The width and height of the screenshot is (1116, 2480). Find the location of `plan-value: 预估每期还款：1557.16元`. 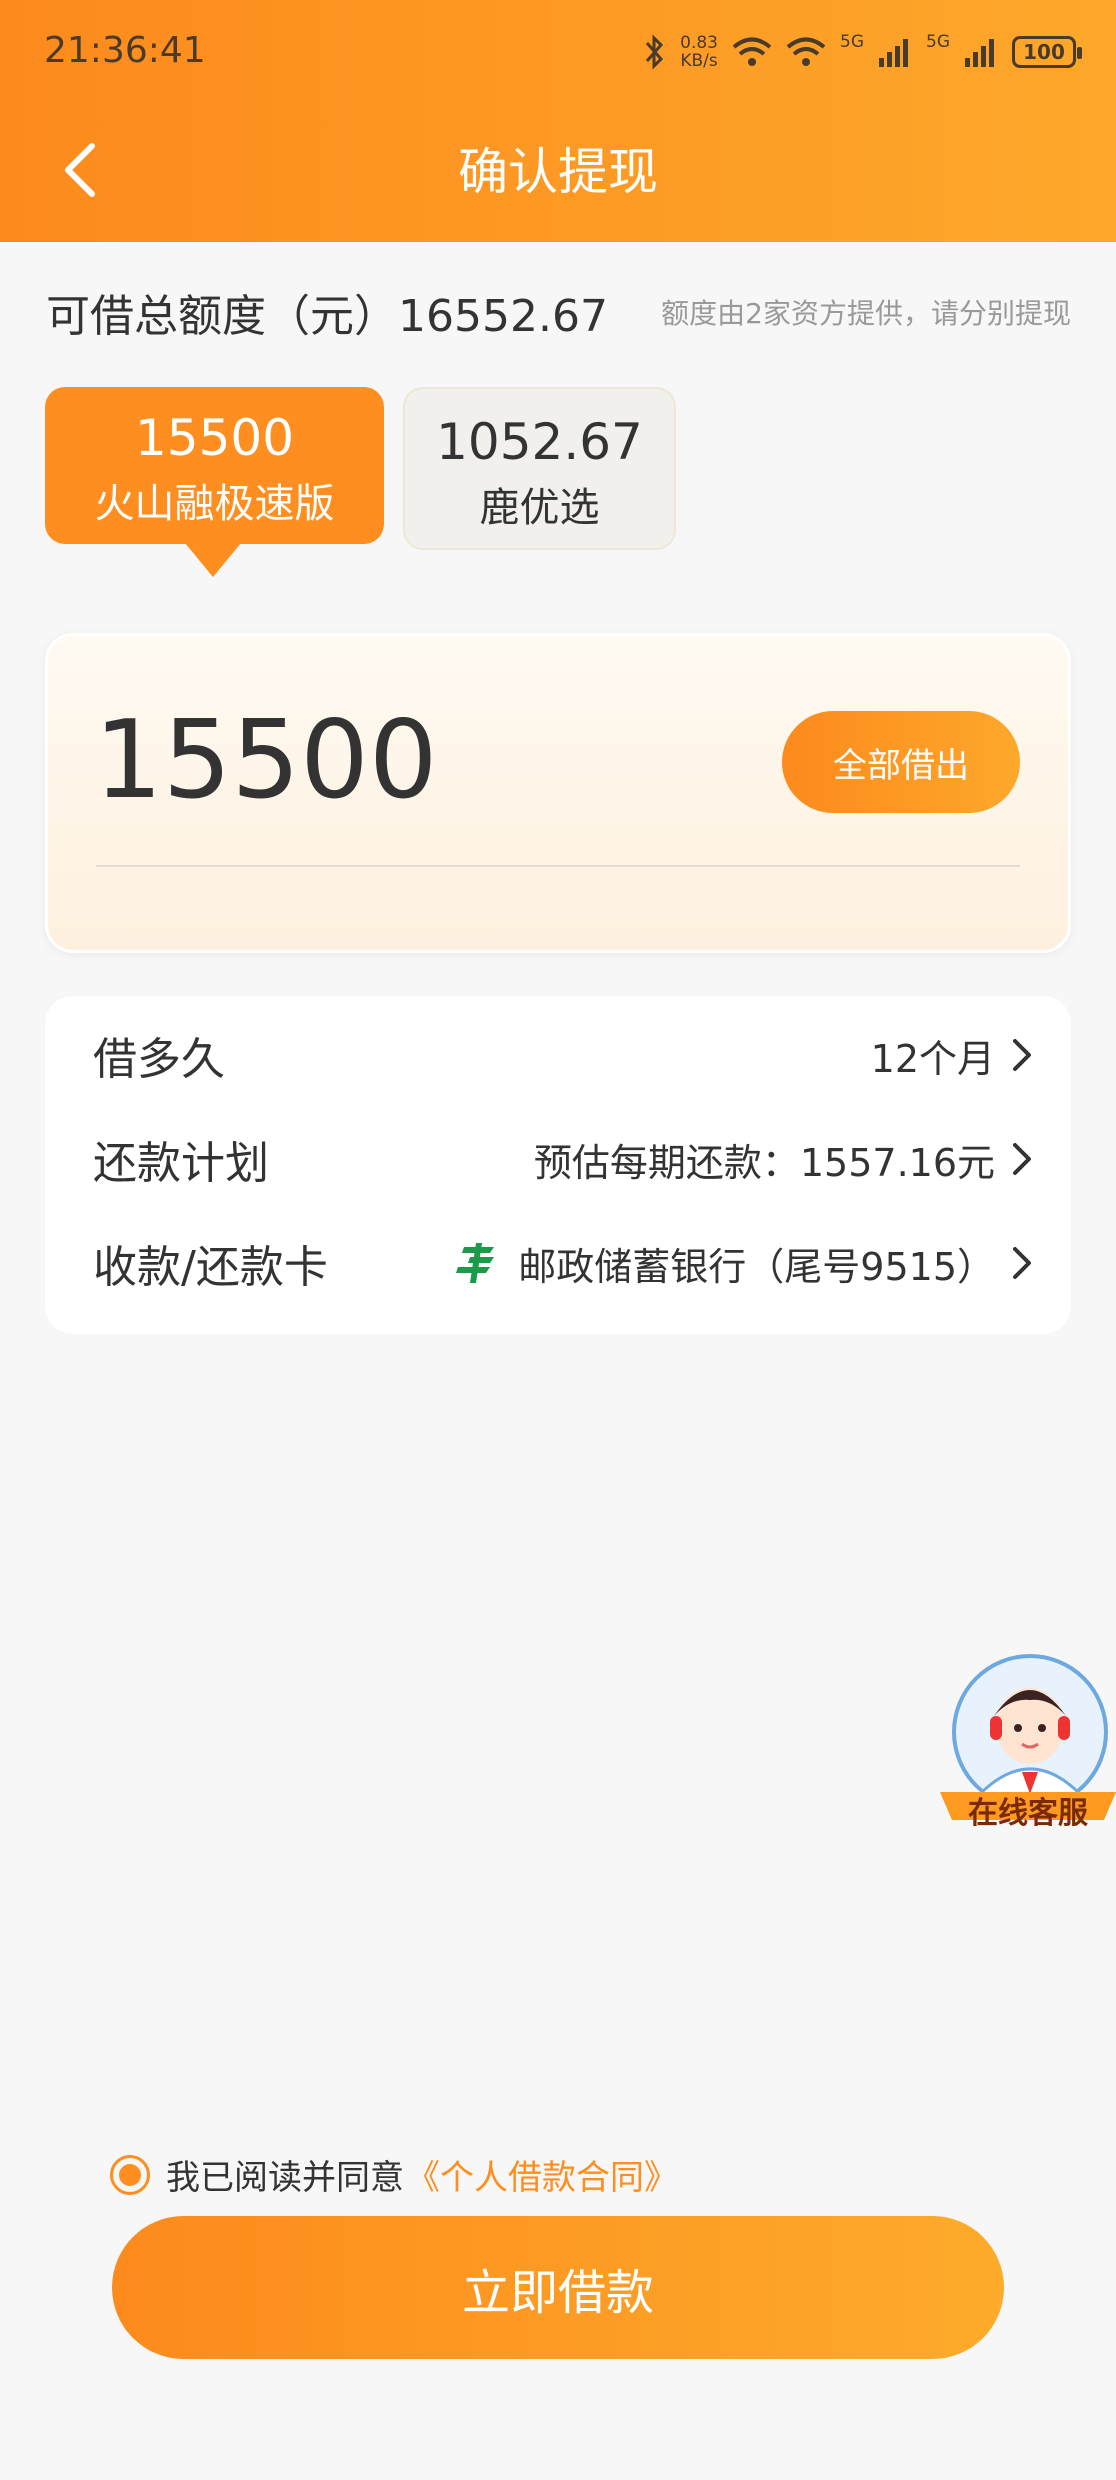

plan-value: 预估每期还款：1557.16元 is located at coordinates (764, 1162).